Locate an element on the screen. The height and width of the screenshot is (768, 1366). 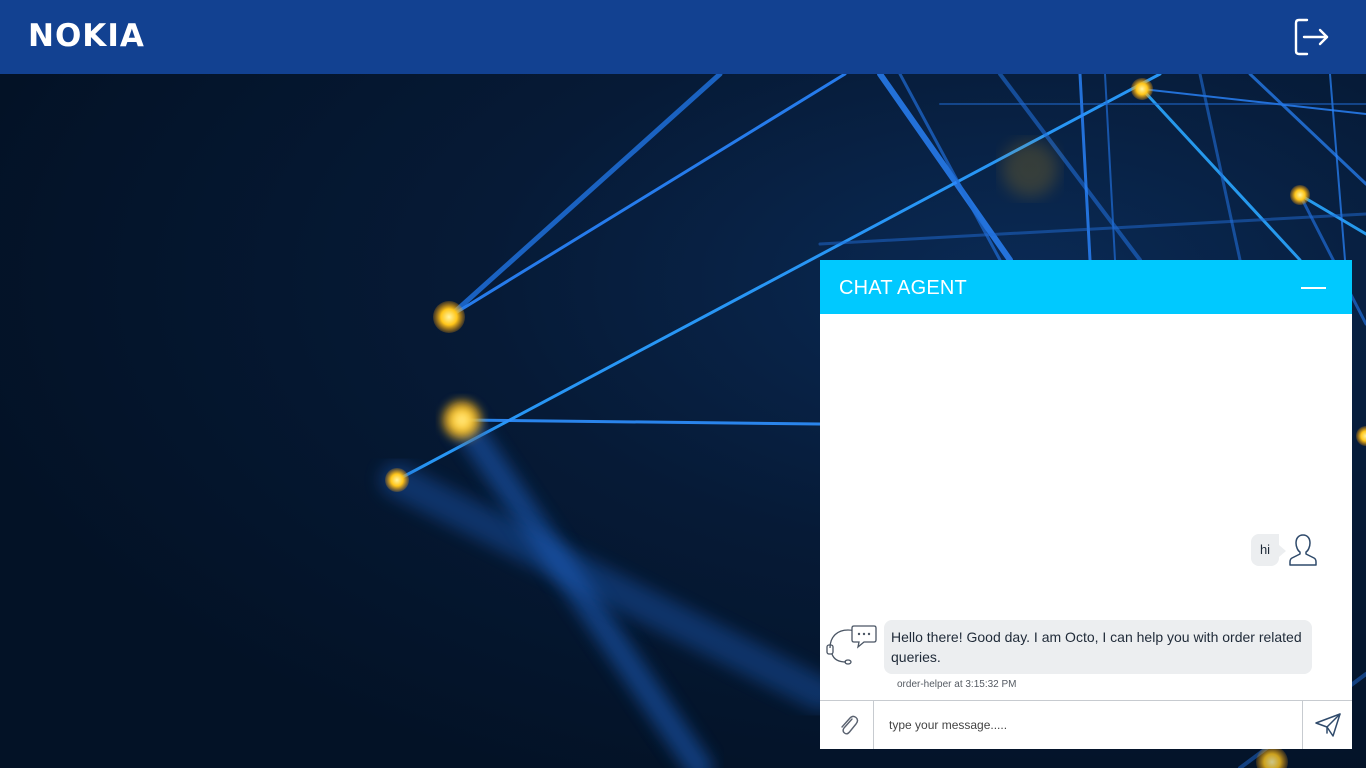
message-input is located at coordinates (1088, 725).